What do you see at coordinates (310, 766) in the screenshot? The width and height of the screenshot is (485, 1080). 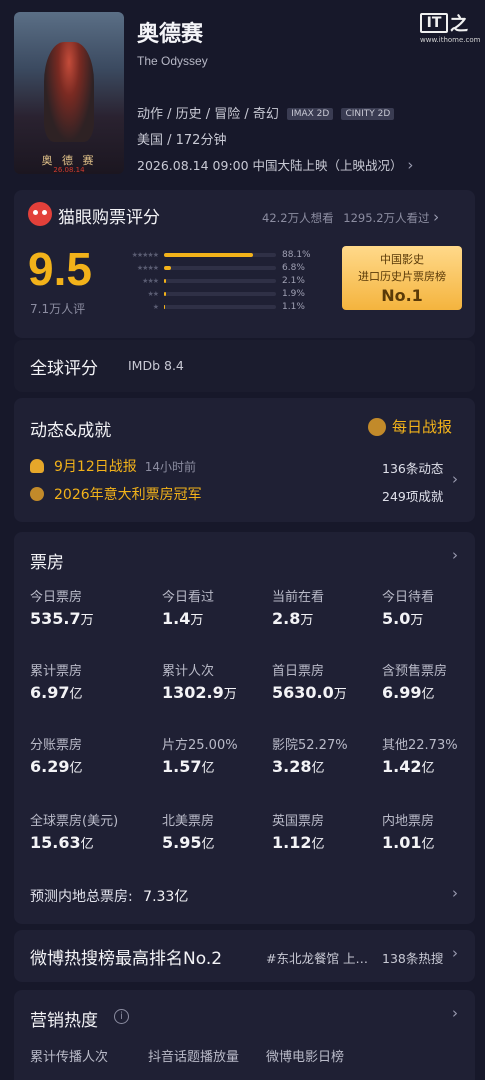 I see `boxoffice-value: 3.28亿` at bounding box center [310, 766].